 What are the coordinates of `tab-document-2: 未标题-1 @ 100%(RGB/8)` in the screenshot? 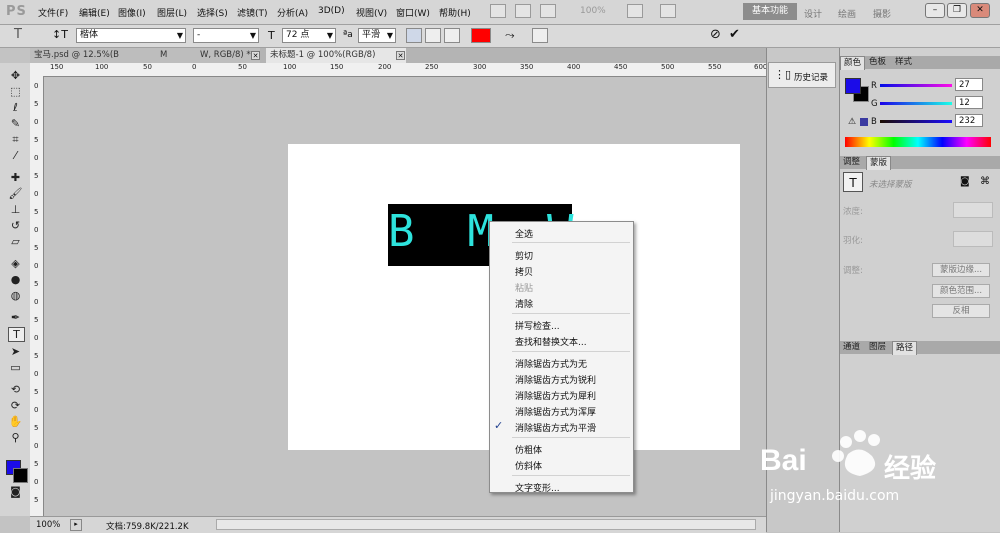 It's located at (336, 55).